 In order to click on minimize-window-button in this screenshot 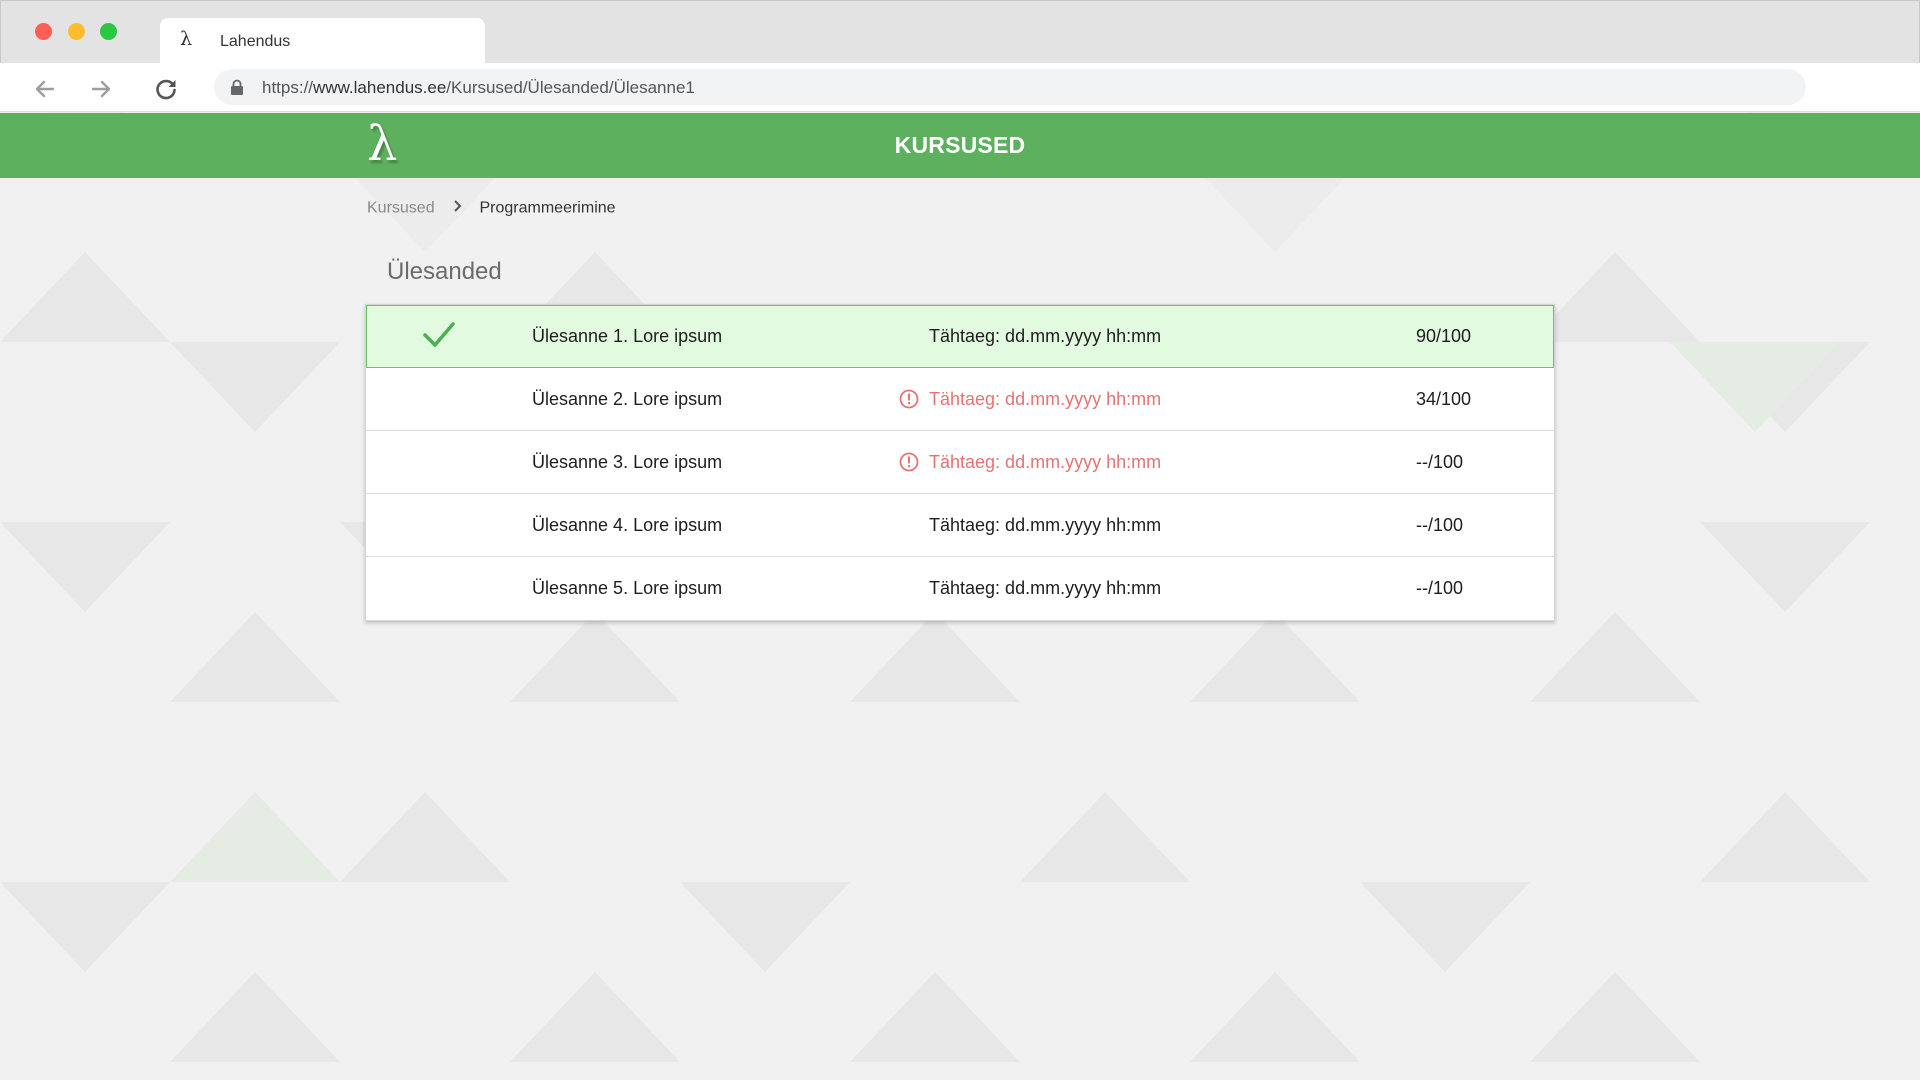, I will do `click(76, 31)`.